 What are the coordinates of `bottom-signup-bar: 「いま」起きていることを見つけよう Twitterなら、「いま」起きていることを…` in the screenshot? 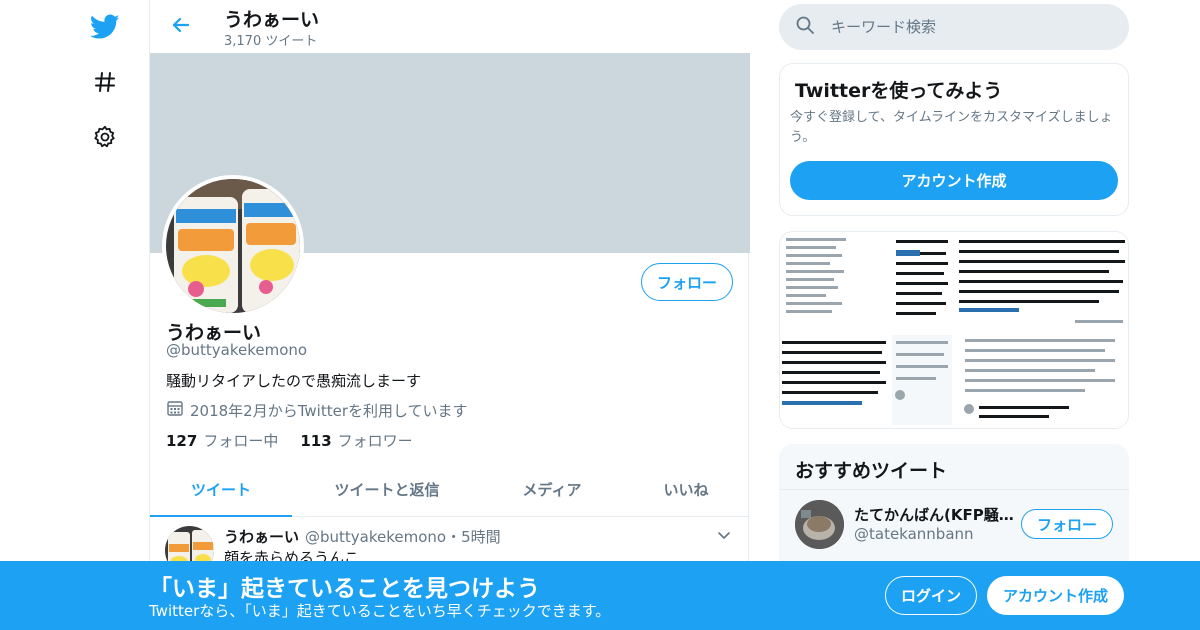 It's located at (600, 595).